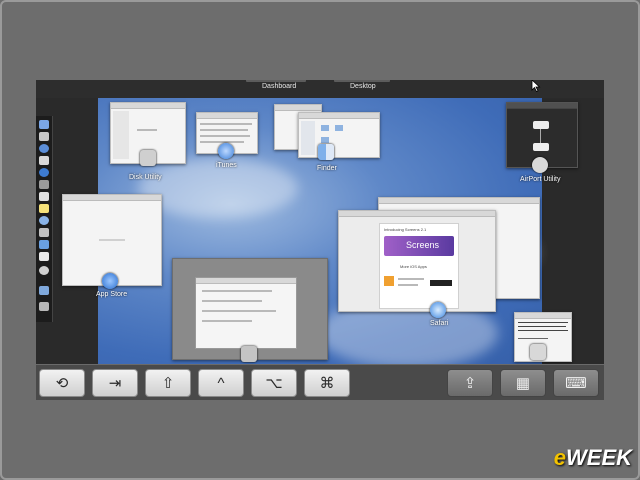 The width and height of the screenshot is (640, 480). What do you see at coordinates (112, 240) in the screenshot?
I see `app-store-window` at bounding box center [112, 240].